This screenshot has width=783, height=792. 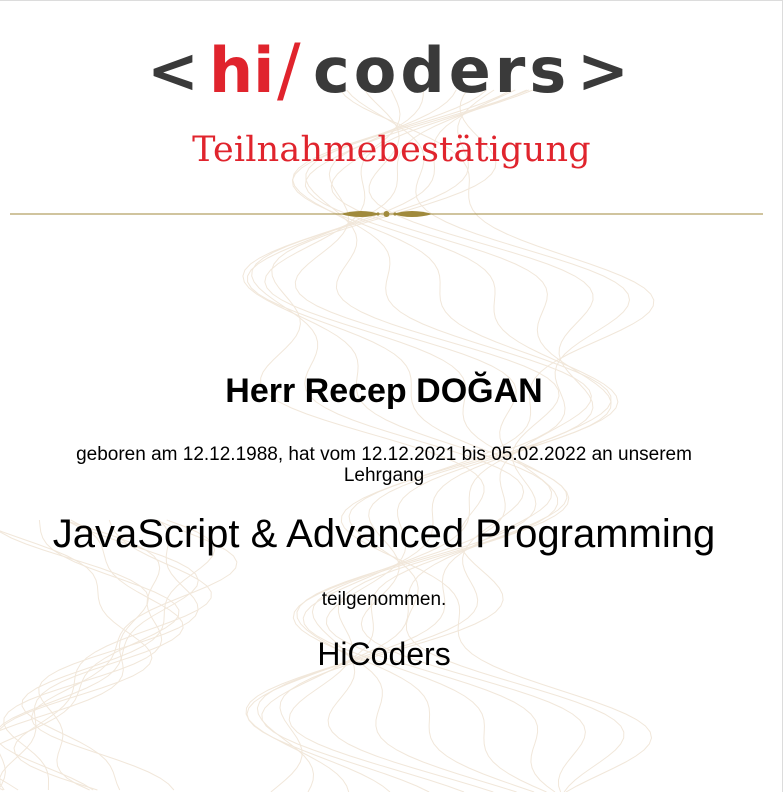 What do you see at coordinates (391, 0) in the screenshot?
I see `page-top-border` at bounding box center [391, 0].